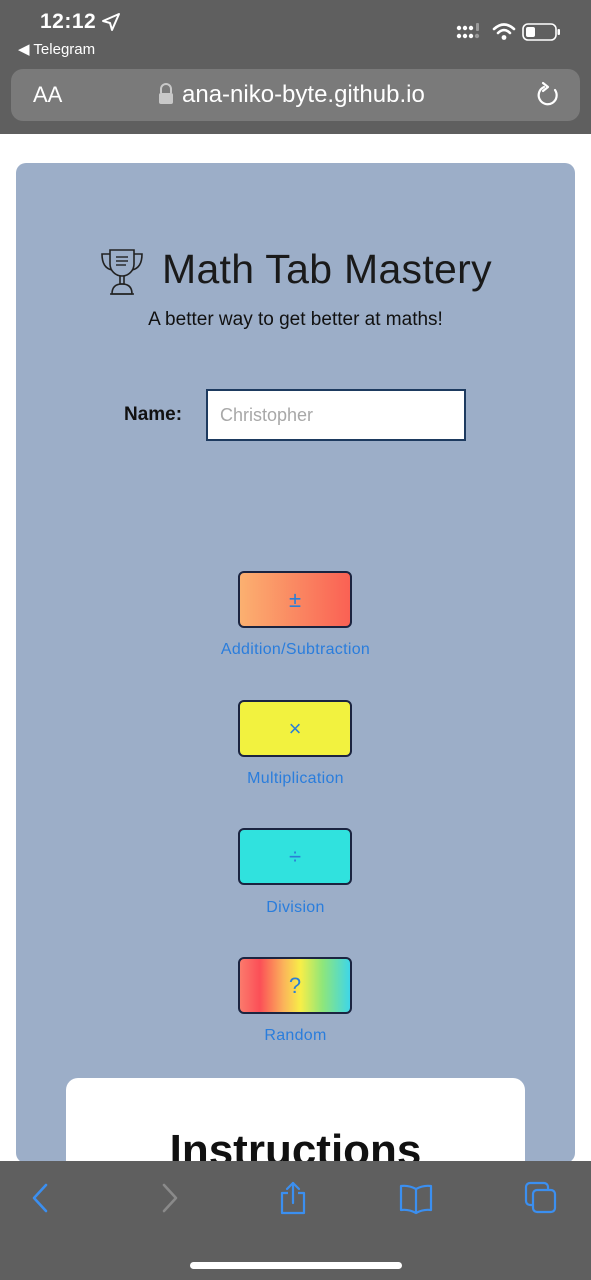 Image resolution: width=591 pixels, height=1280 pixels. Describe the element at coordinates (541, 1198) in the screenshot. I see `tabs-icon` at that location.